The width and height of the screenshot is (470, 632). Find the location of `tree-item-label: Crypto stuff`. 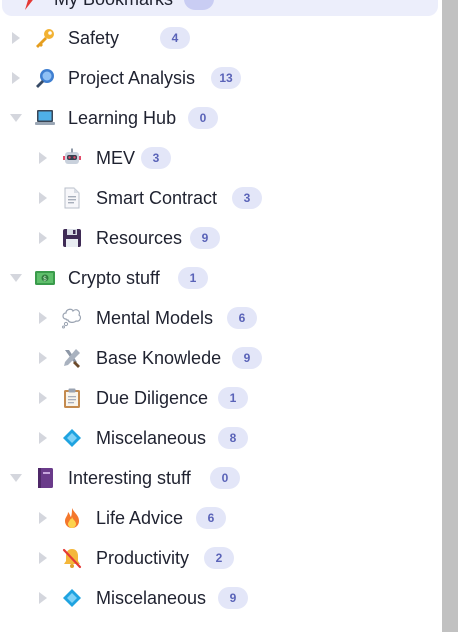

tree-item-label: Crypto stuff is located at coordinates (114, 278).